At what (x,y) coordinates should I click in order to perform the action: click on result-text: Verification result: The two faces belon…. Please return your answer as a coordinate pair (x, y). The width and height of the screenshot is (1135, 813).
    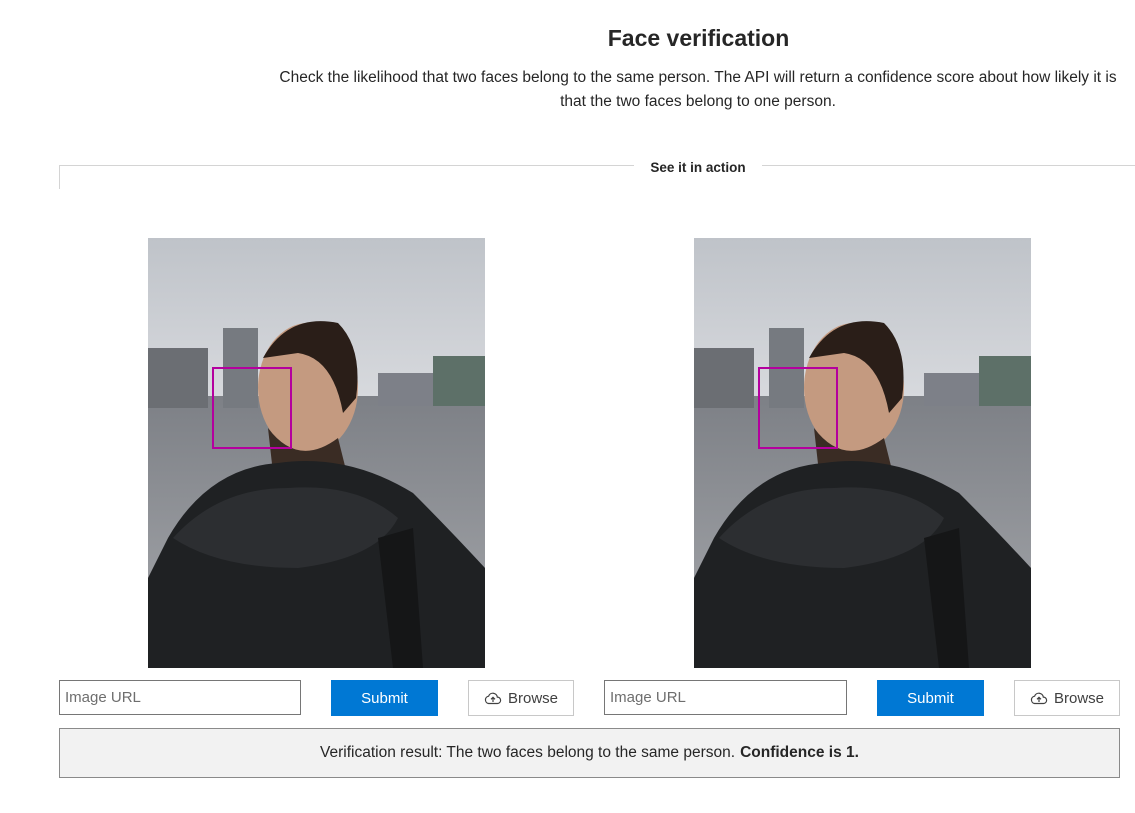
    Looking at the image, I should click on (528, 752).